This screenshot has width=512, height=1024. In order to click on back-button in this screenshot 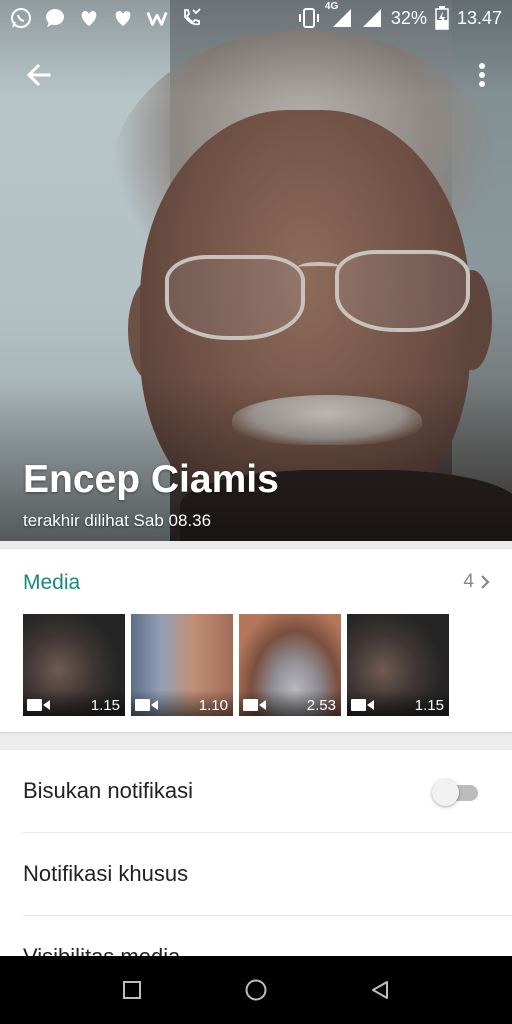, I will do `click(39, 75)`.